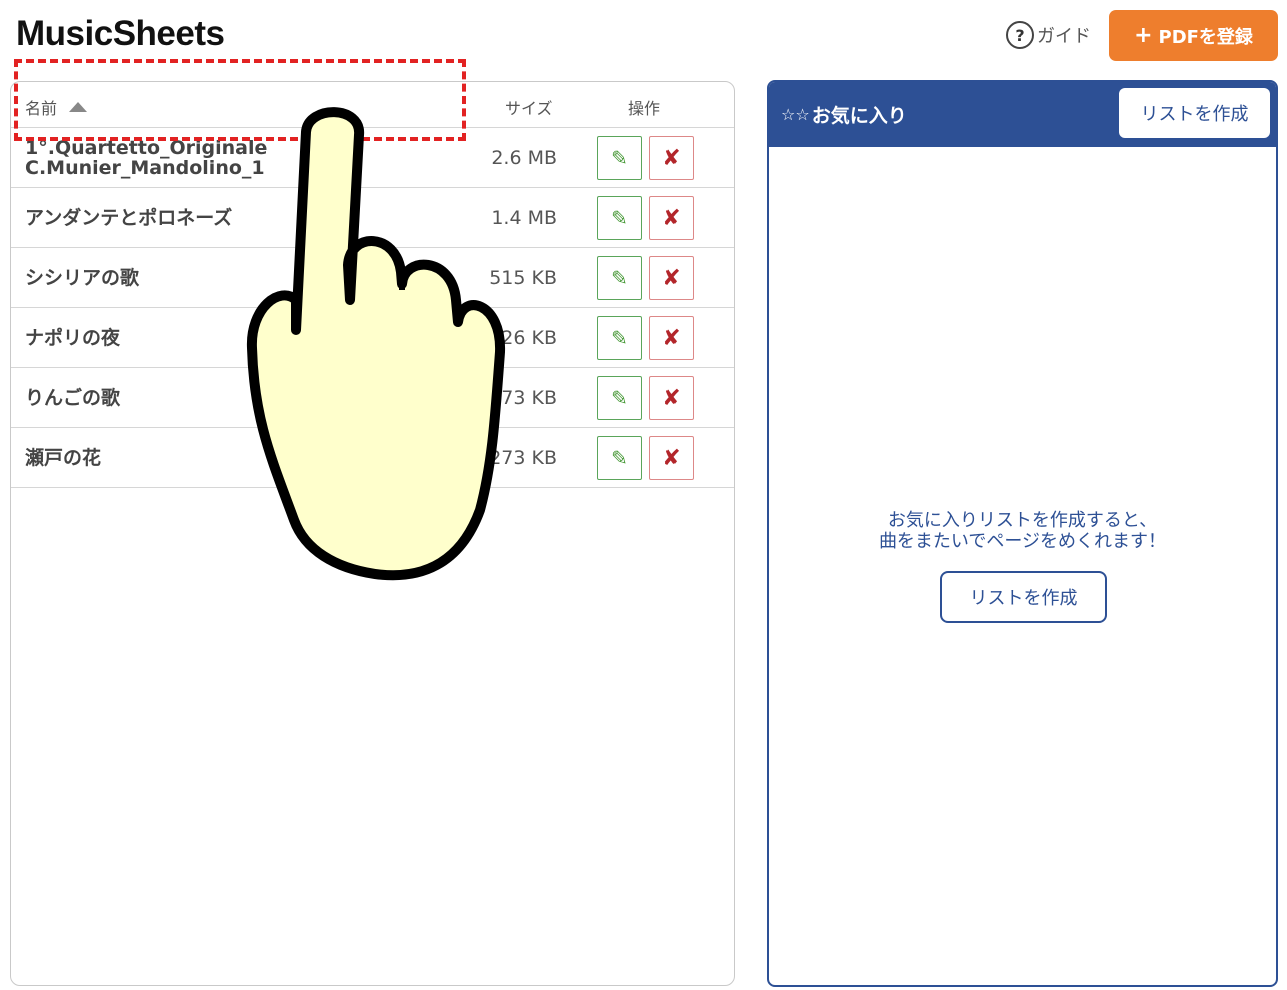 Image resolution: width=1287 pixels, height=990 pixels. What do you see at coordinates (190, 217) in the screenshot?
I see `file-name: アンダンテとポロネーズ` at bounding box center [190, 217].